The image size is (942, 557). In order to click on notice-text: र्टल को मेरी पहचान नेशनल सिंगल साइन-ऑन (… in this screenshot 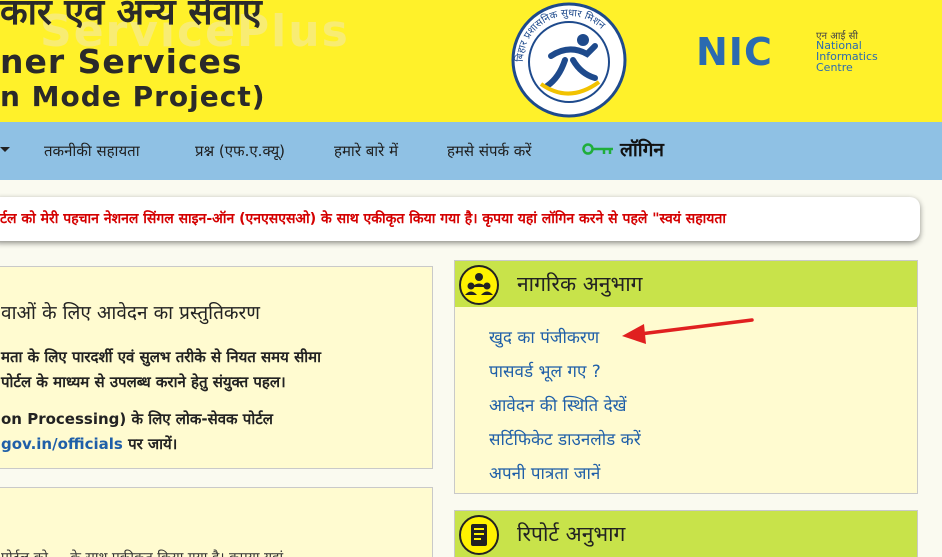, I will do `click(363, 219)`.